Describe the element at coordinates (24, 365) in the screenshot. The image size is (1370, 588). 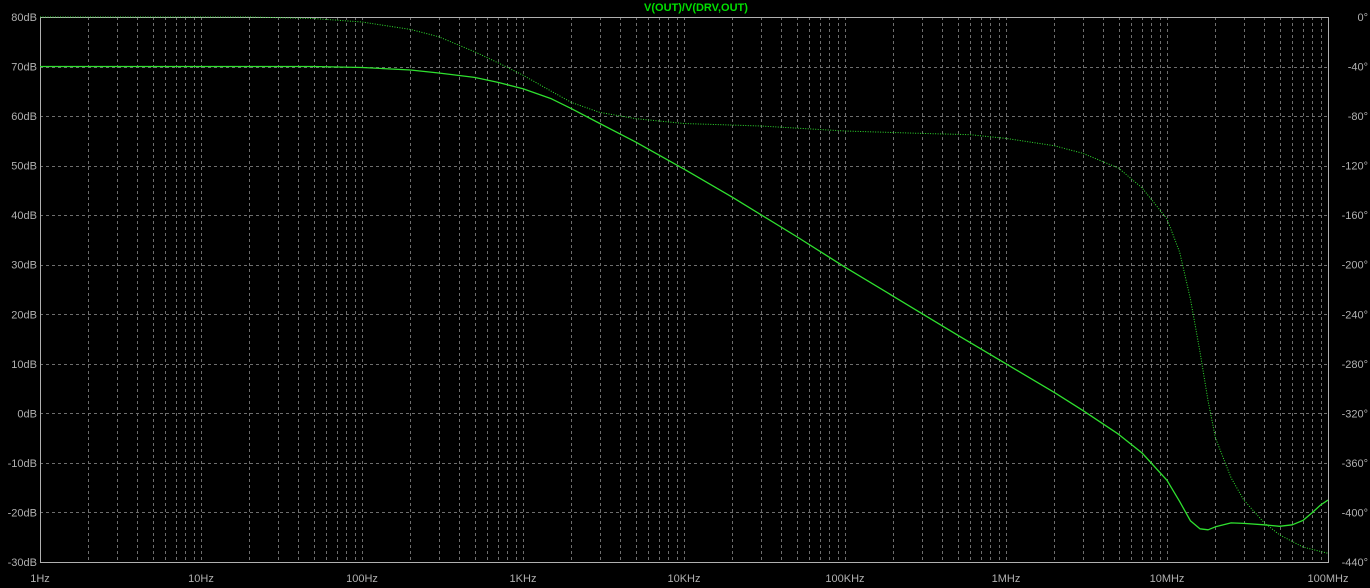
I see `left-tick-label: 10dB` at that location.